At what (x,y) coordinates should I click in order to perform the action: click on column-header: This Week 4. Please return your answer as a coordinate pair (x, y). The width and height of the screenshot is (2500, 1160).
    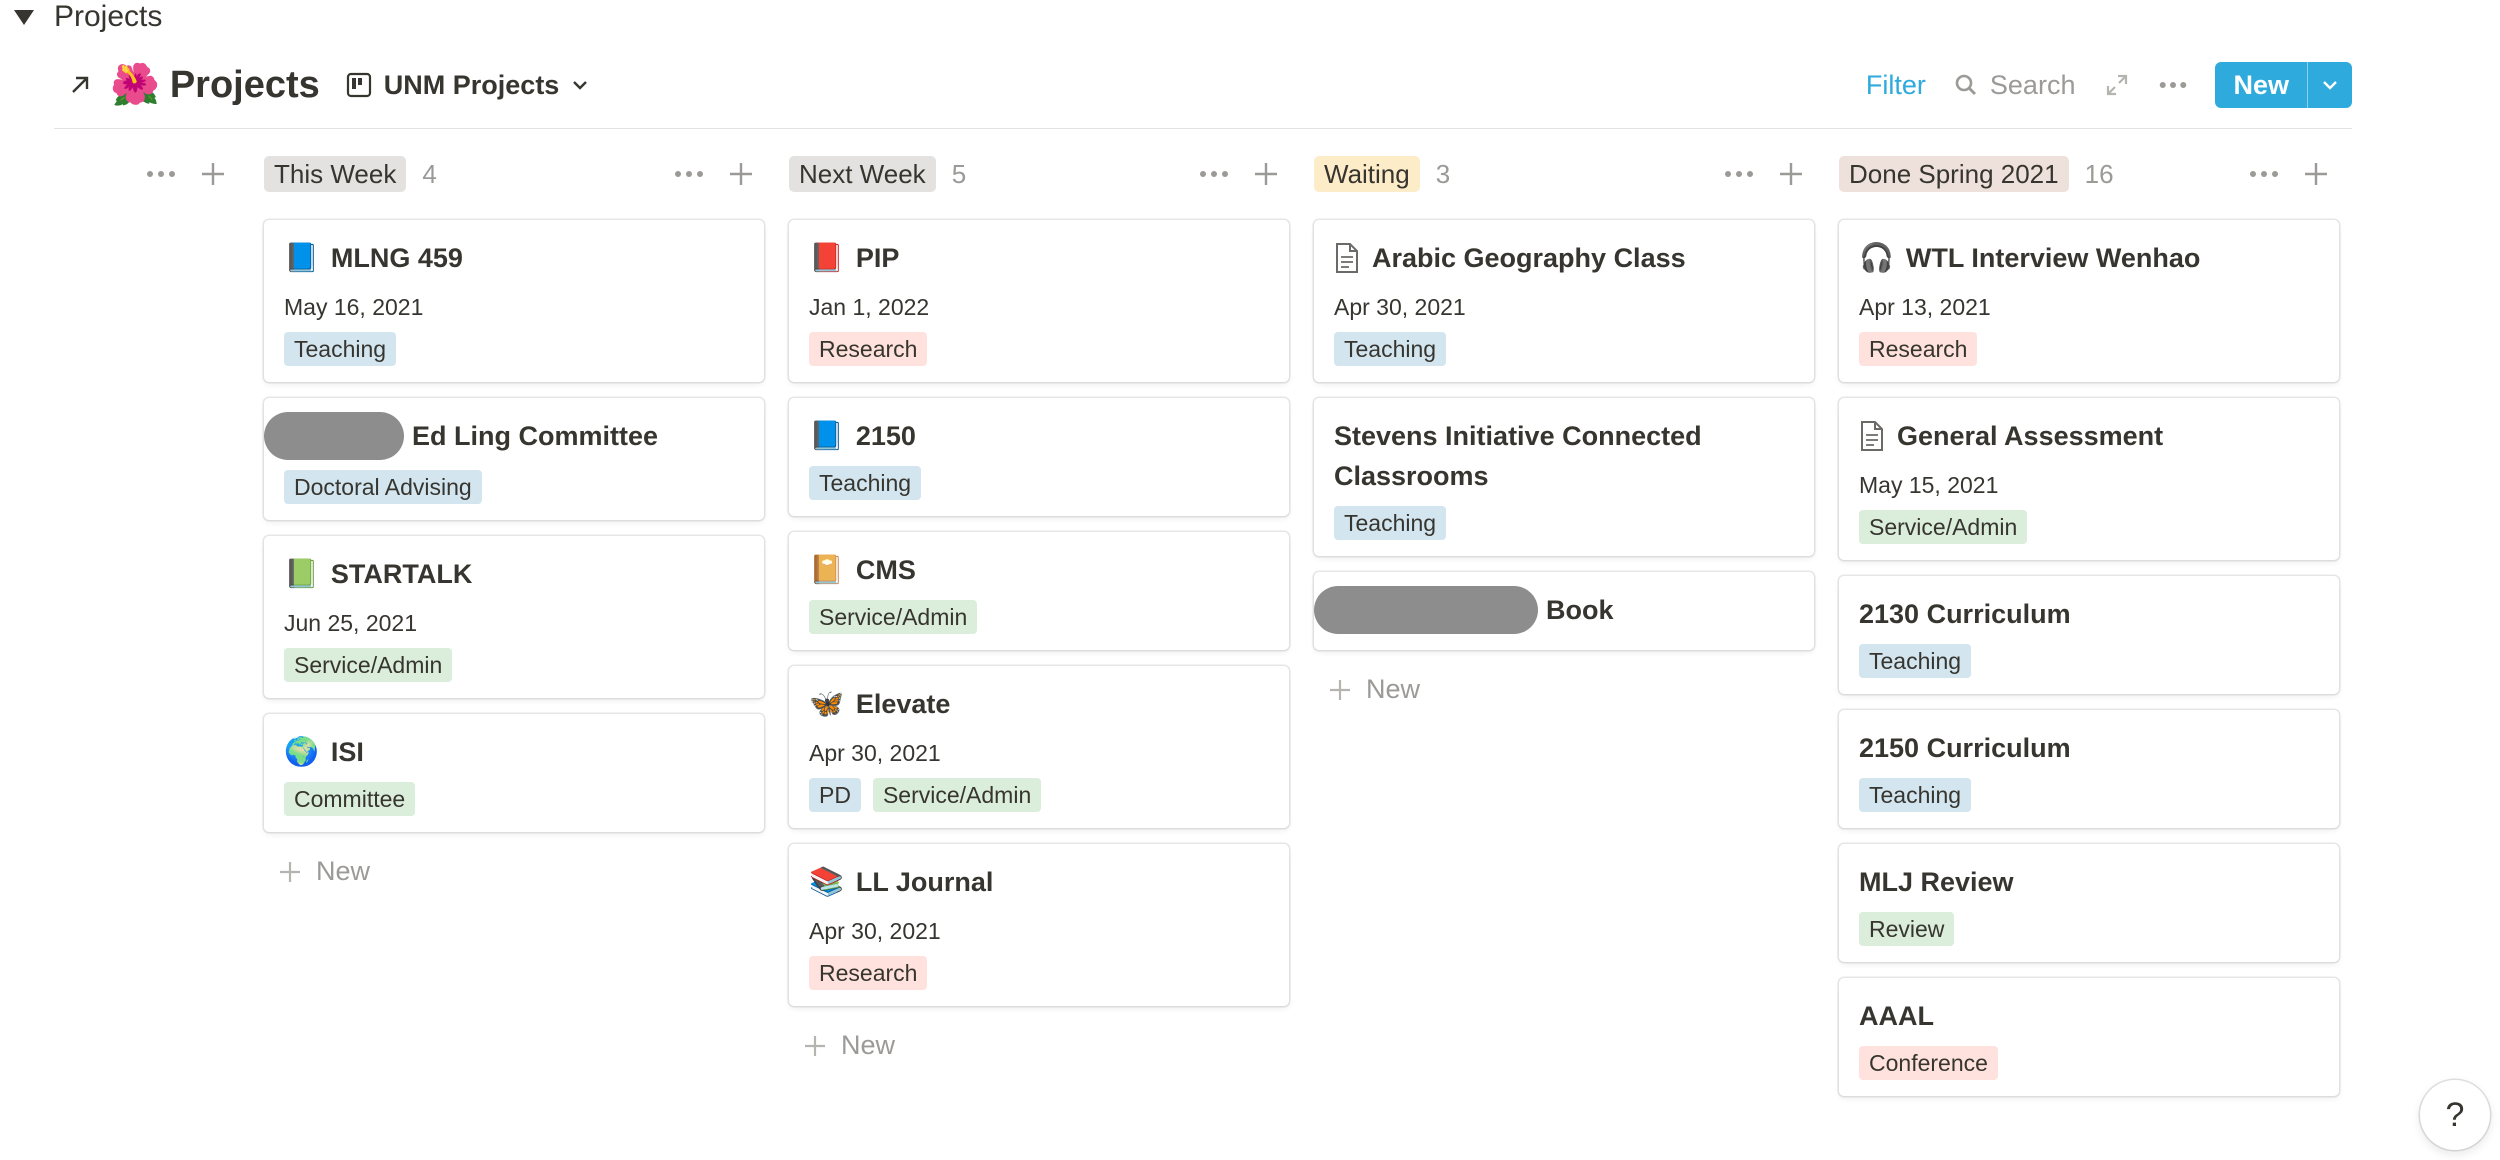
    Looking at the image, I should click on (514, 174).